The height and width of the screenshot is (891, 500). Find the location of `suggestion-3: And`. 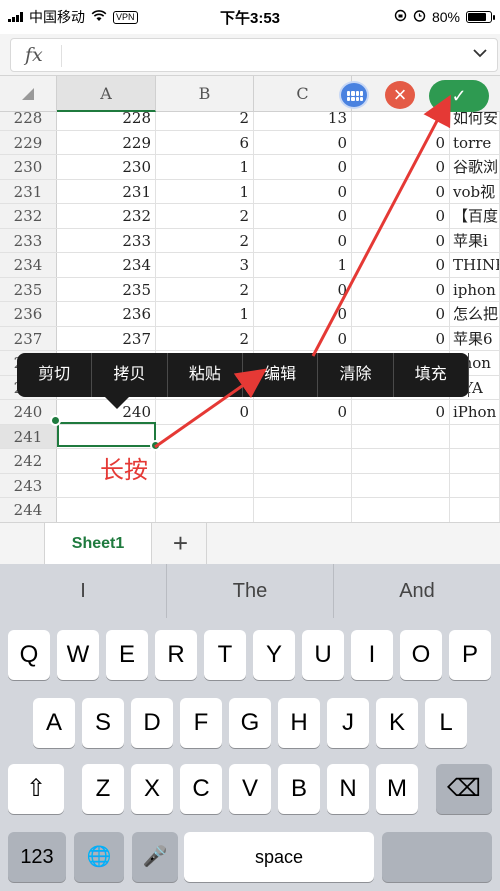

suggestion-3: And is located at coordinates (417, 591).